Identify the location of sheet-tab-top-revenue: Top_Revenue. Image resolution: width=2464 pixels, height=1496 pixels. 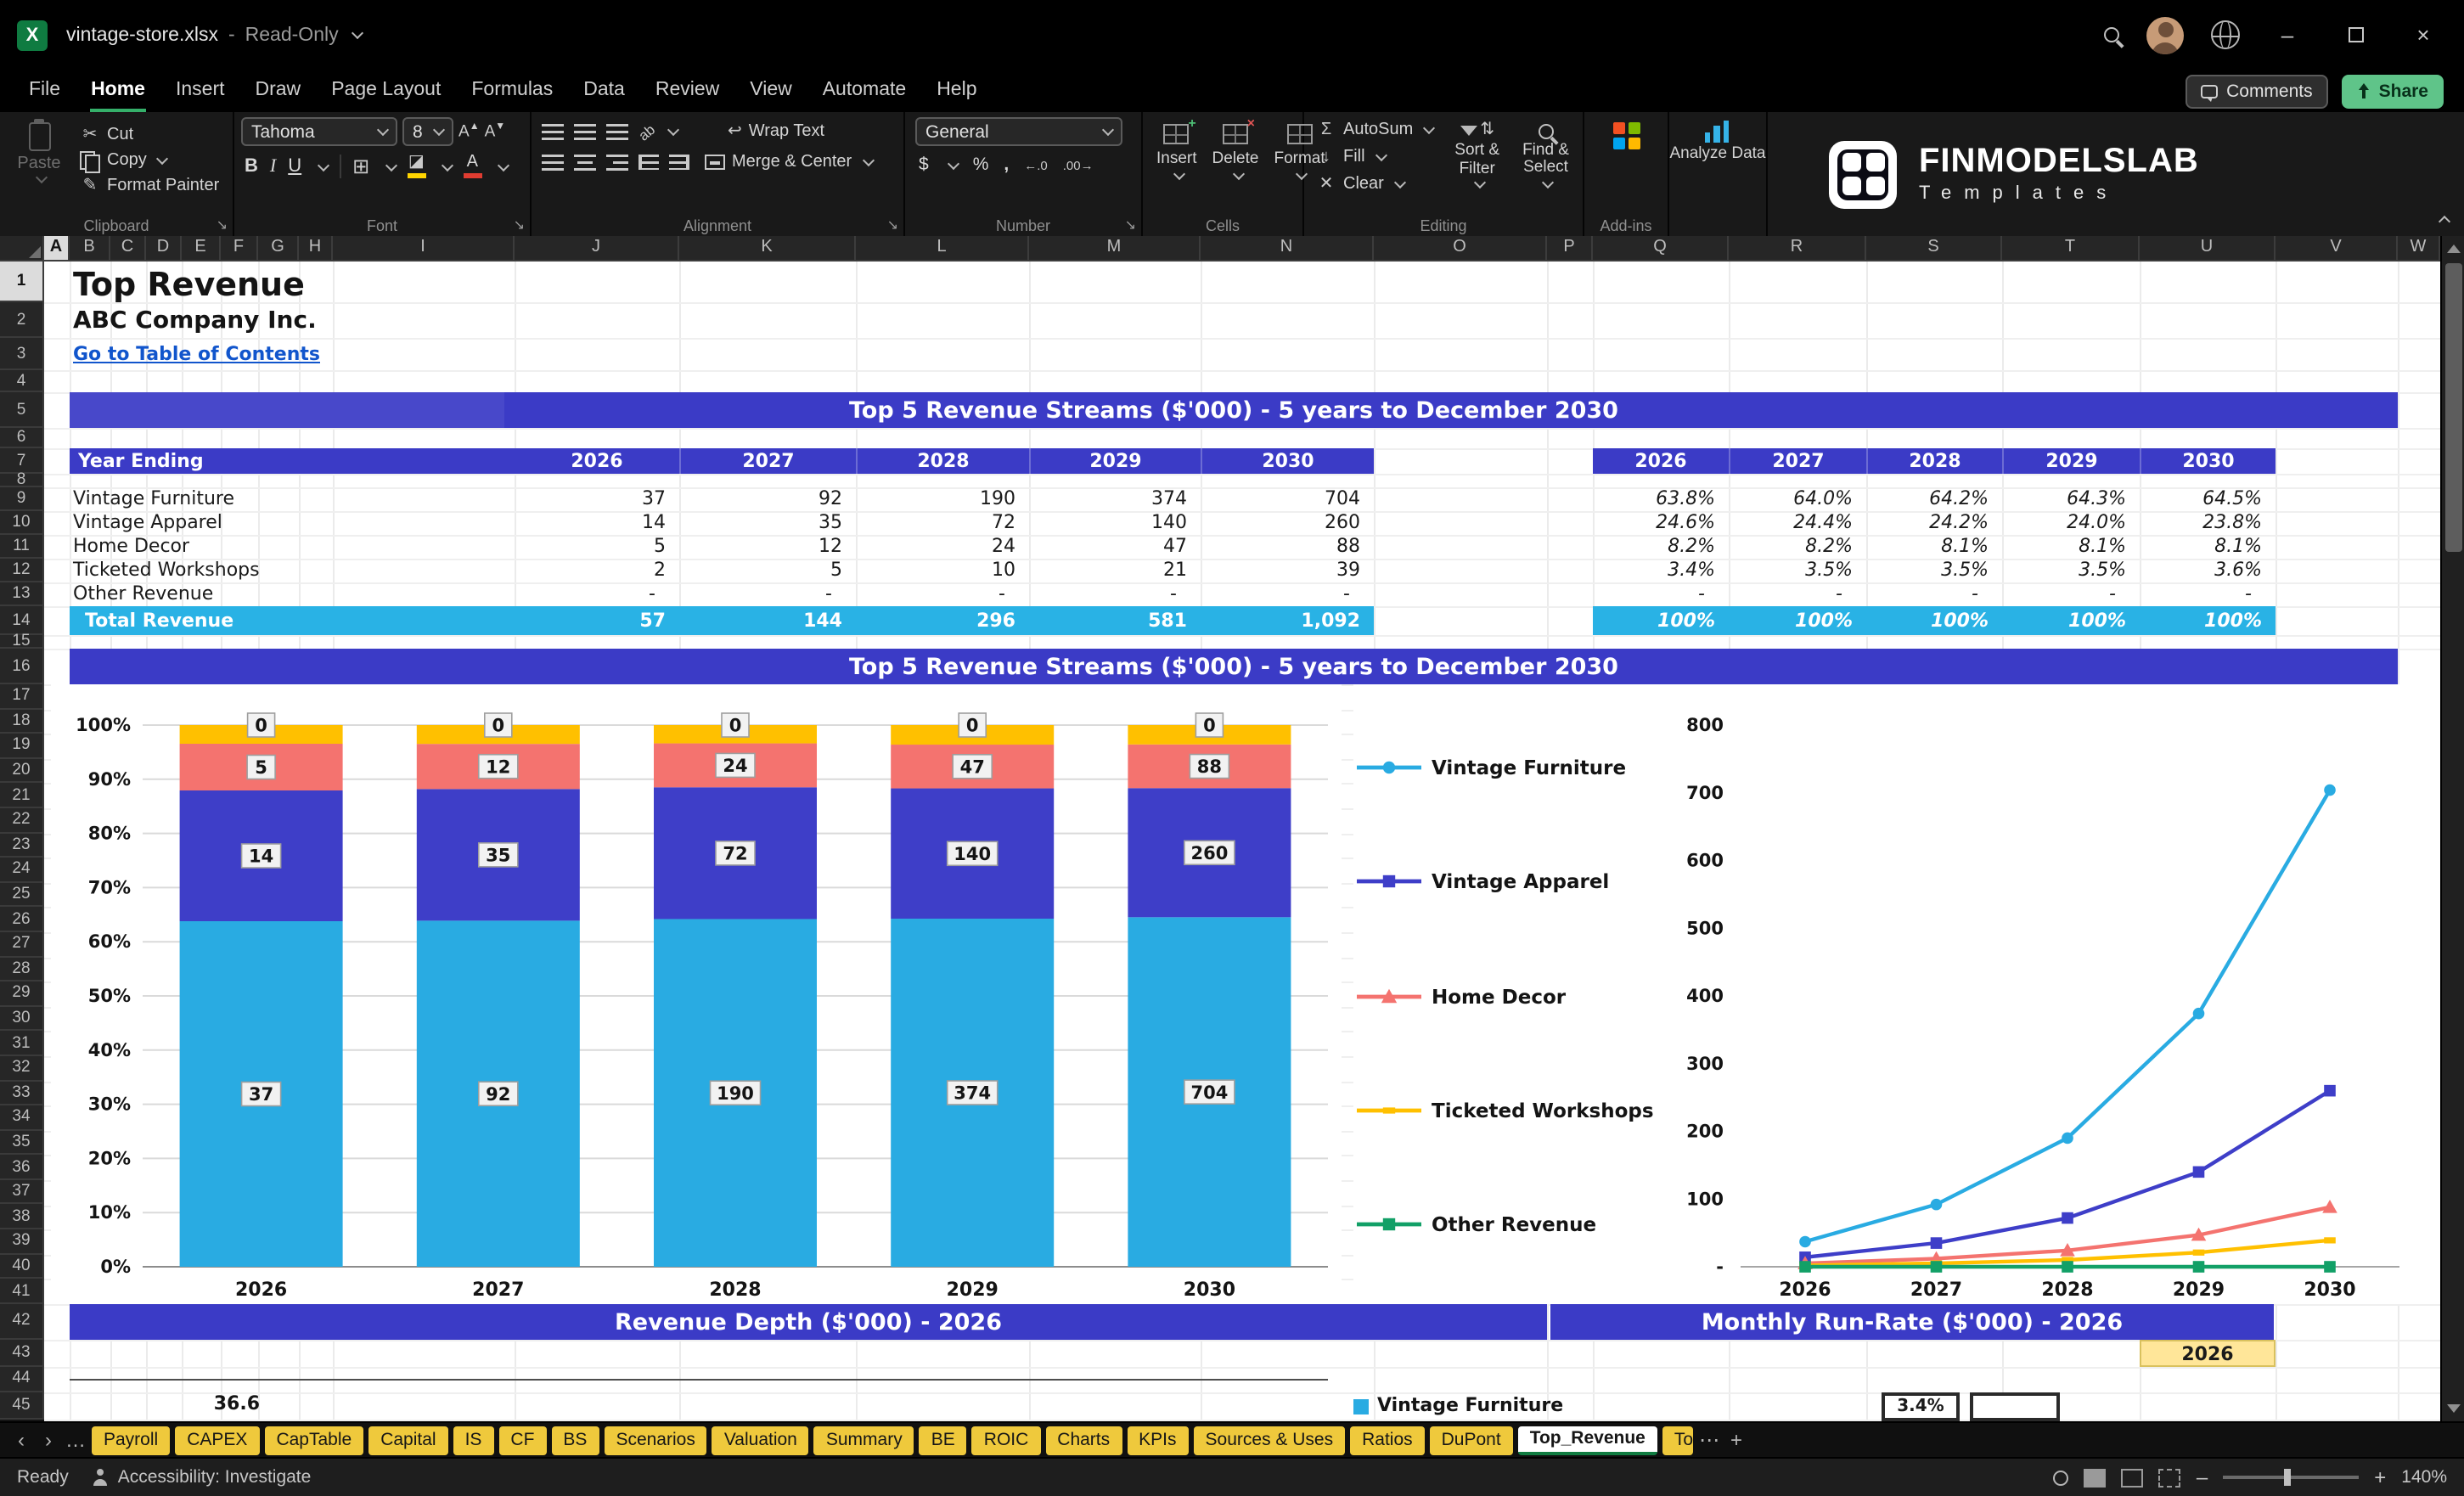
(1587, 1440).